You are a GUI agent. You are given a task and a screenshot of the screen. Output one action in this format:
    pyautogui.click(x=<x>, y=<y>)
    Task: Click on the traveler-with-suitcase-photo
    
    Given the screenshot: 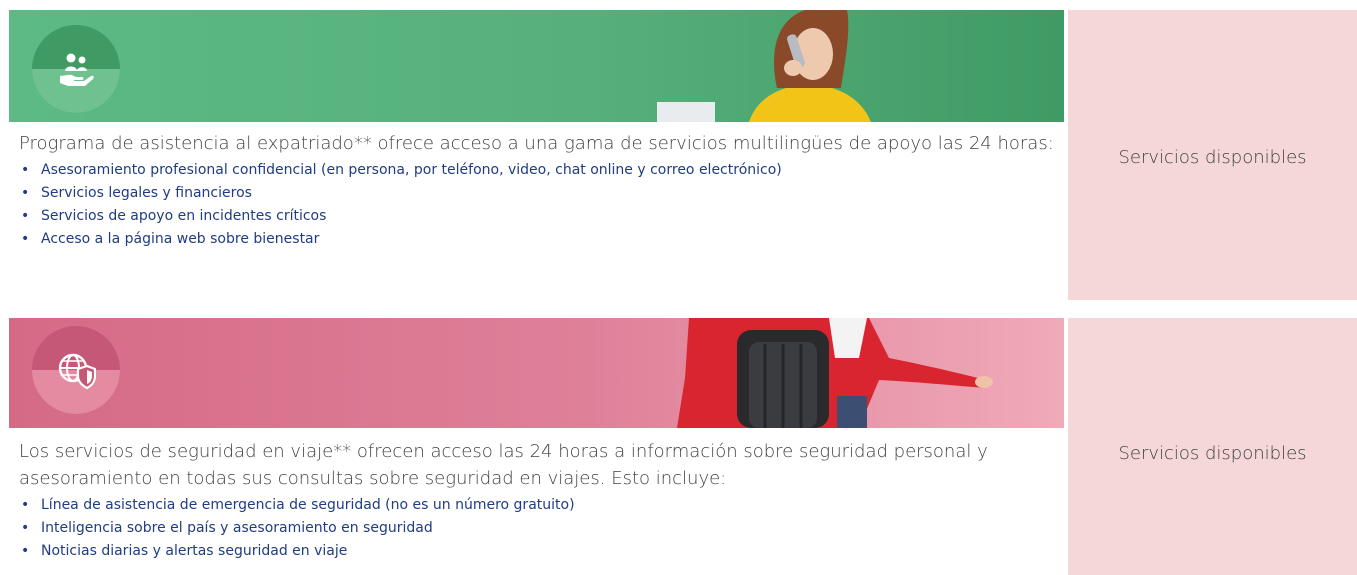 What is the action you would take?
    pyautogui.click(x=835, y=373)
    